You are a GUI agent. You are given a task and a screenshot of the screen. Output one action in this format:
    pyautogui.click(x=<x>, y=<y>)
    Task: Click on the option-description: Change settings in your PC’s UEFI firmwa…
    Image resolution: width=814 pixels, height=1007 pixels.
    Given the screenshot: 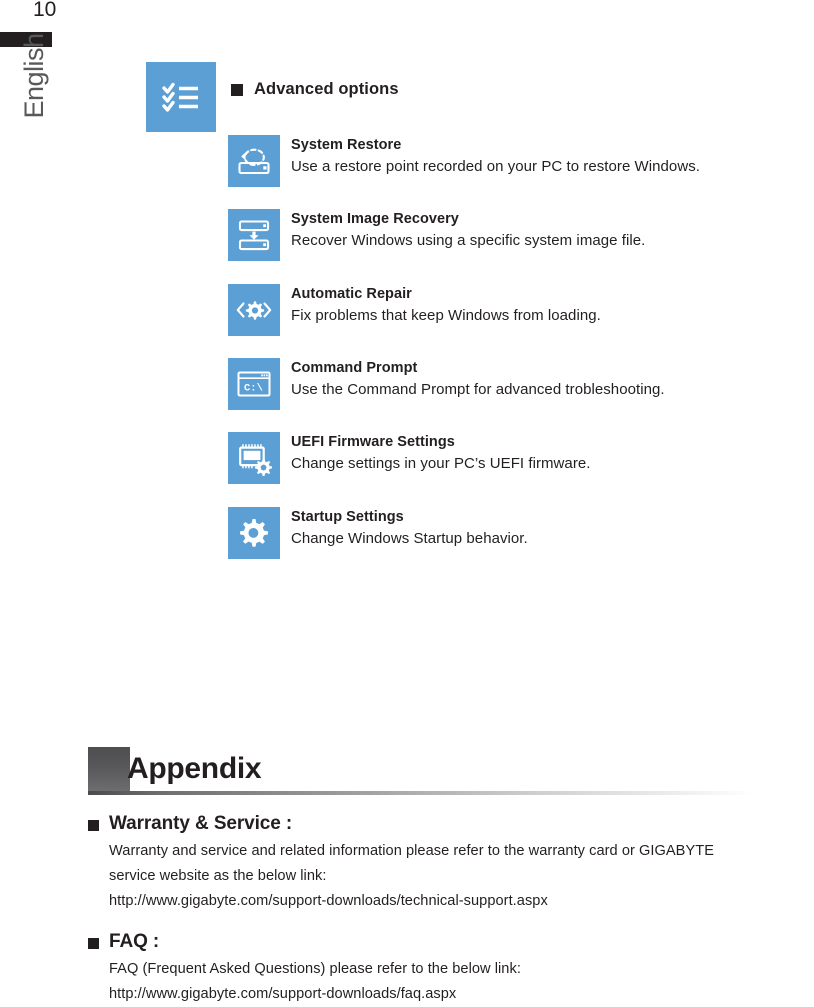 What is the action you would take?
    pyautogui.click(x=441, y=463)
    